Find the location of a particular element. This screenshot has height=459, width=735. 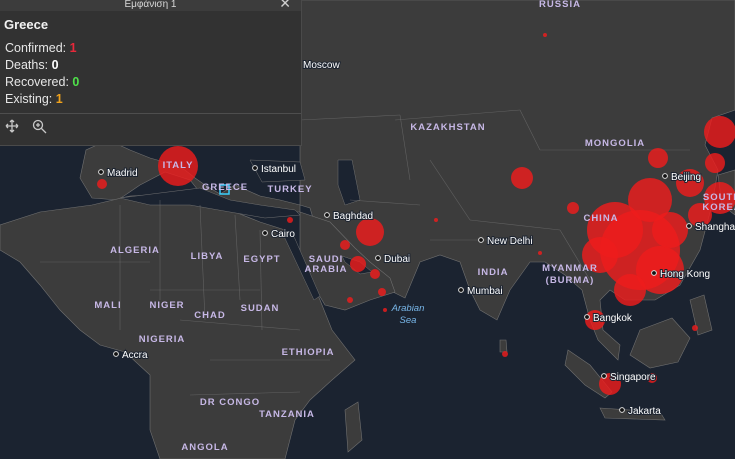

popup-titlebar: Εμφάνιση 1 ✕ is located at coordinates (150, 5).